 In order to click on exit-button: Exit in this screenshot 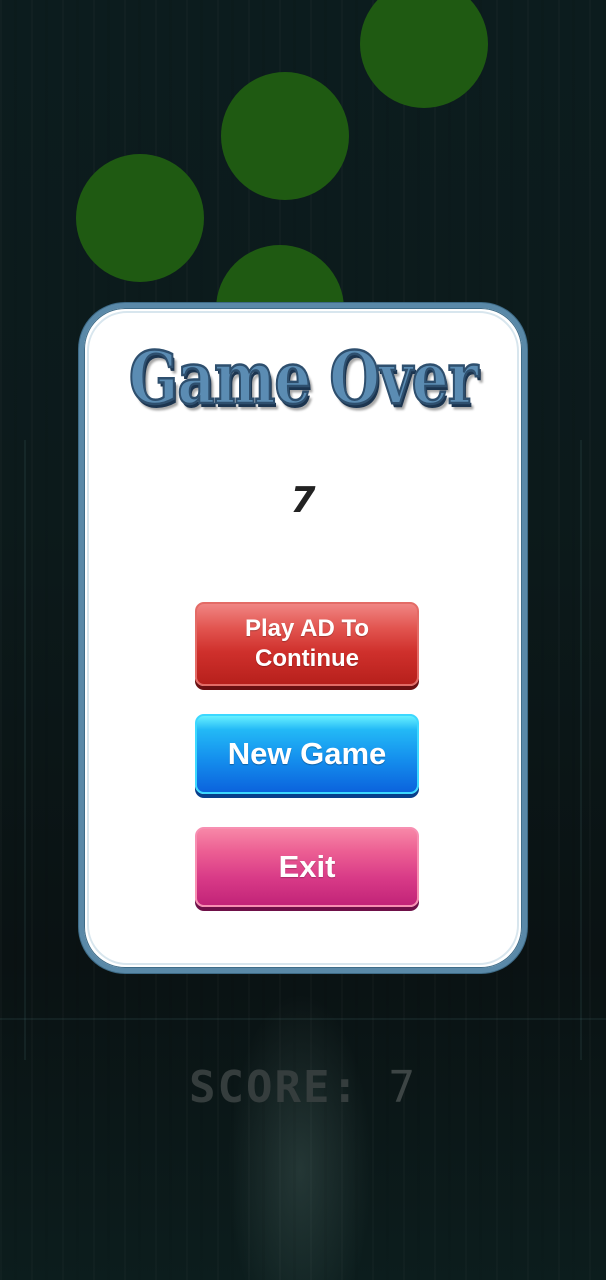, I will do `click(307, 867)`.